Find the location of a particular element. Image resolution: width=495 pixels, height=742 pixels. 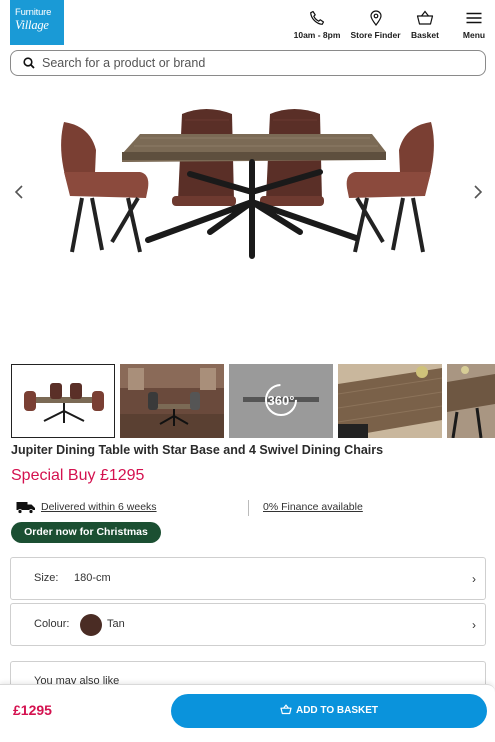

gallery-next-arrow is located at coordinates (478, 192).